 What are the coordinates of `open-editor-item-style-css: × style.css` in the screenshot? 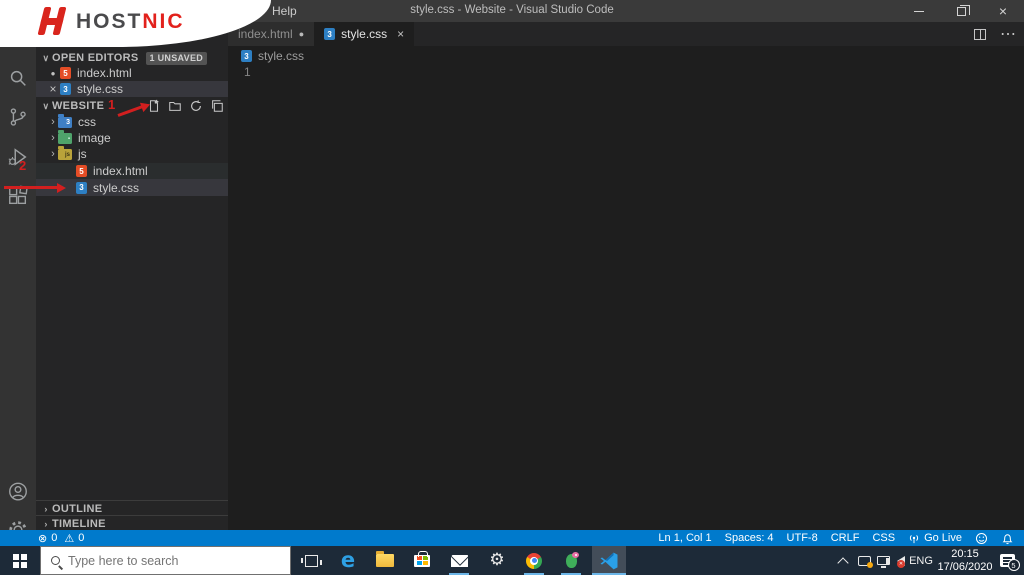 It's located at (132, 89).